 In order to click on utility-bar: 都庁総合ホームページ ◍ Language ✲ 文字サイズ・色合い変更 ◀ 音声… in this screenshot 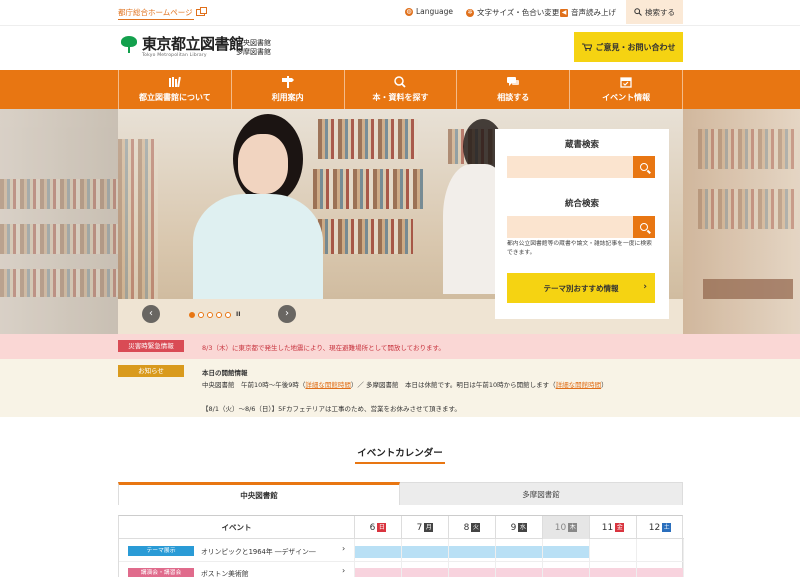, I will do `click(400, 13)`.